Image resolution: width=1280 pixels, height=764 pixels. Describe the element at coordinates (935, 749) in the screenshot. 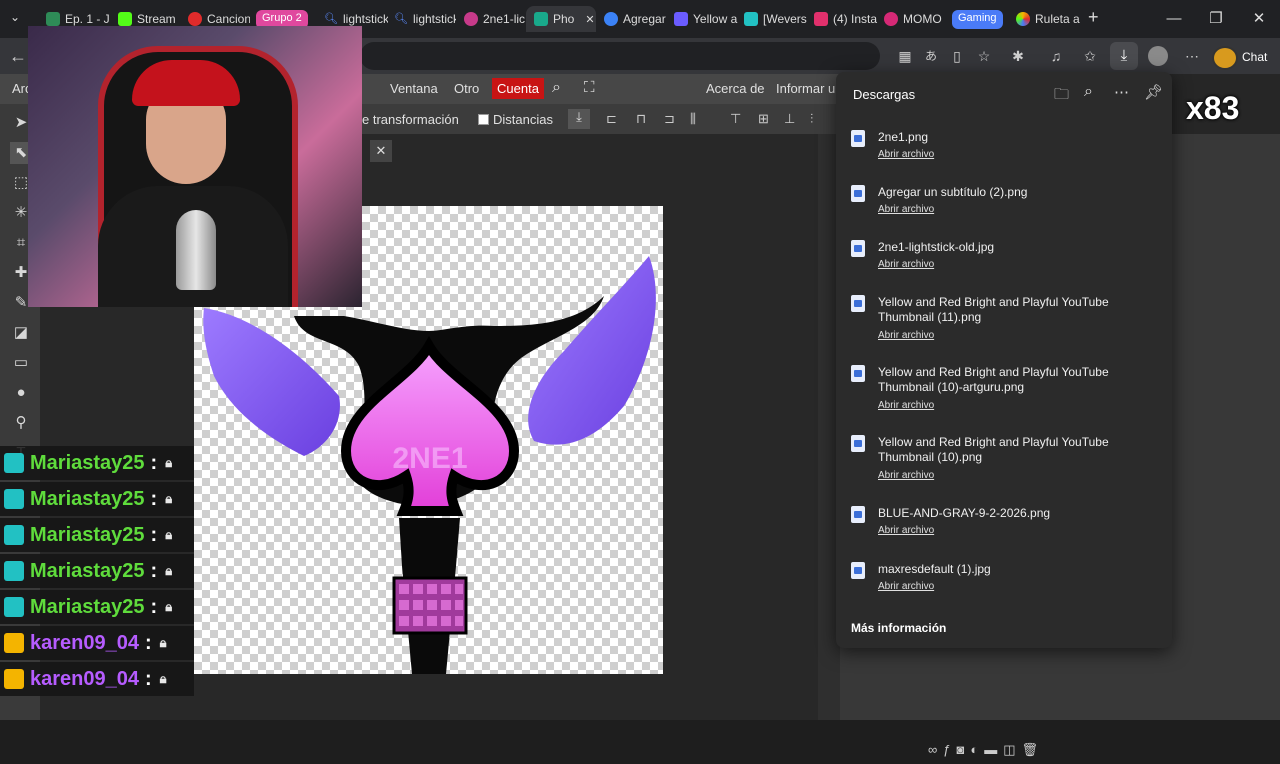

I see `link-icon: ∞` at that location.